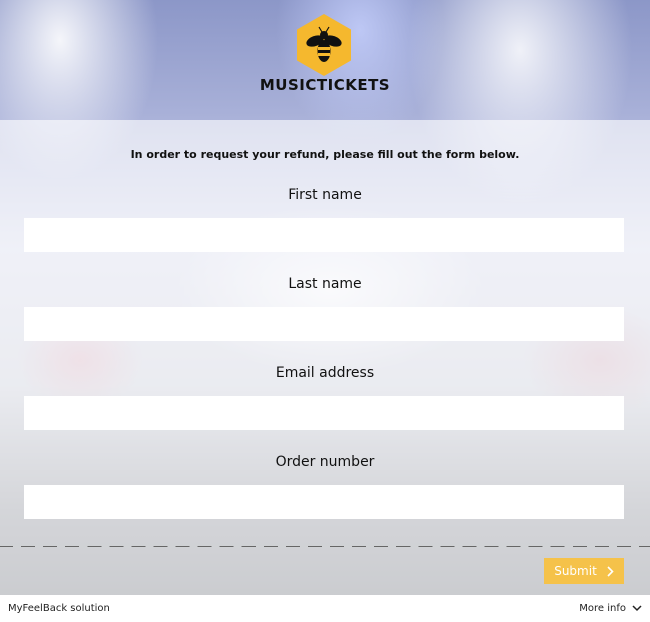 The height and width of the screenshot is (622, 650). Describe the element at coordinates (324, 235) in the screenshot. I see `first-name-input` at that location.